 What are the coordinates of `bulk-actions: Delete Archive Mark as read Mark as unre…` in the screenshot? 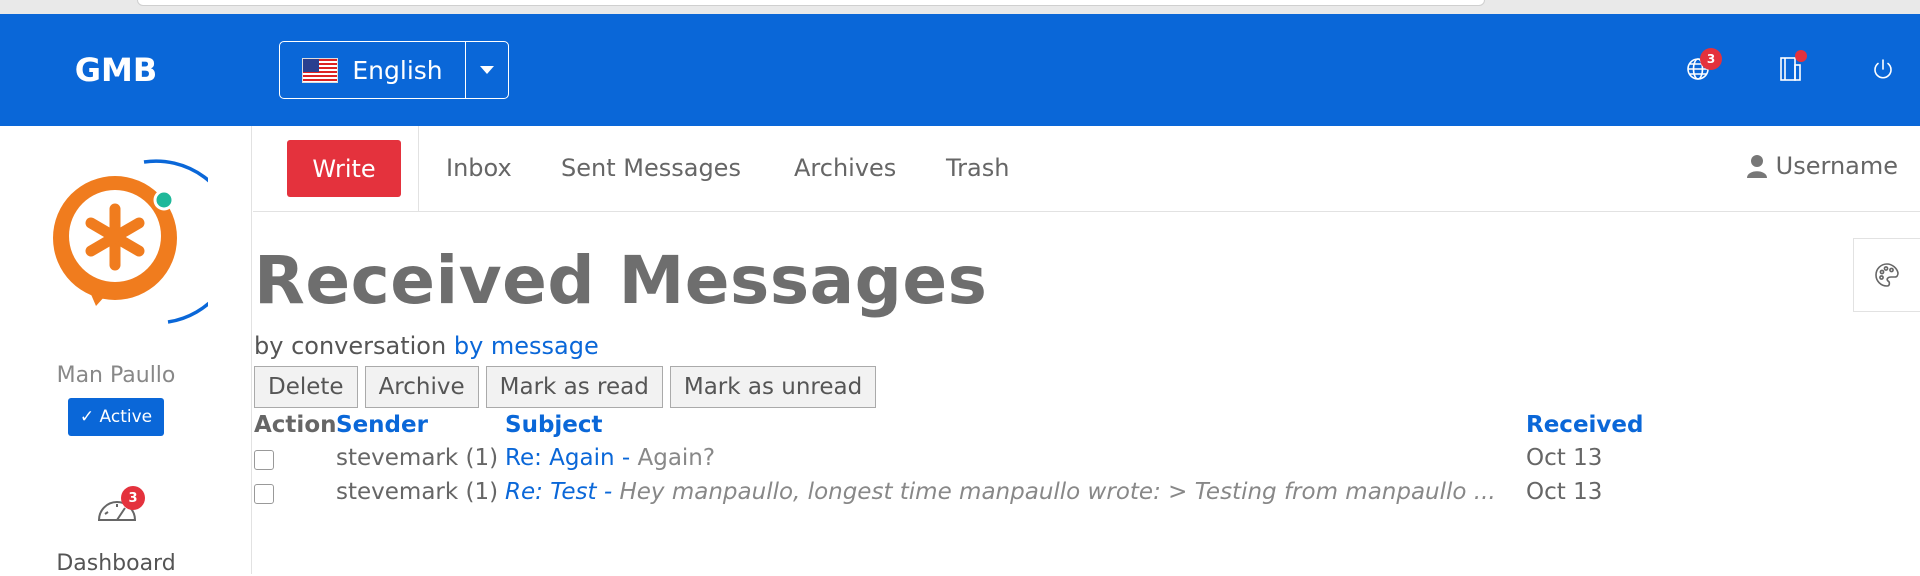 It's located at (565, 387).